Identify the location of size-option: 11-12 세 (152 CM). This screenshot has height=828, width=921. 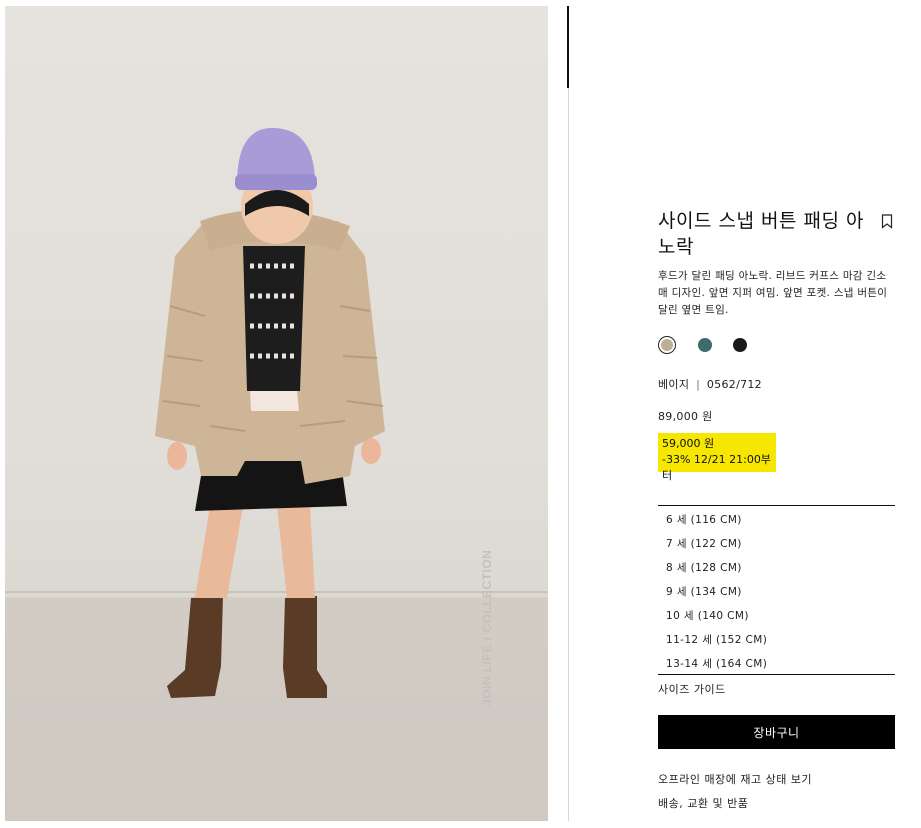
(716, 639).